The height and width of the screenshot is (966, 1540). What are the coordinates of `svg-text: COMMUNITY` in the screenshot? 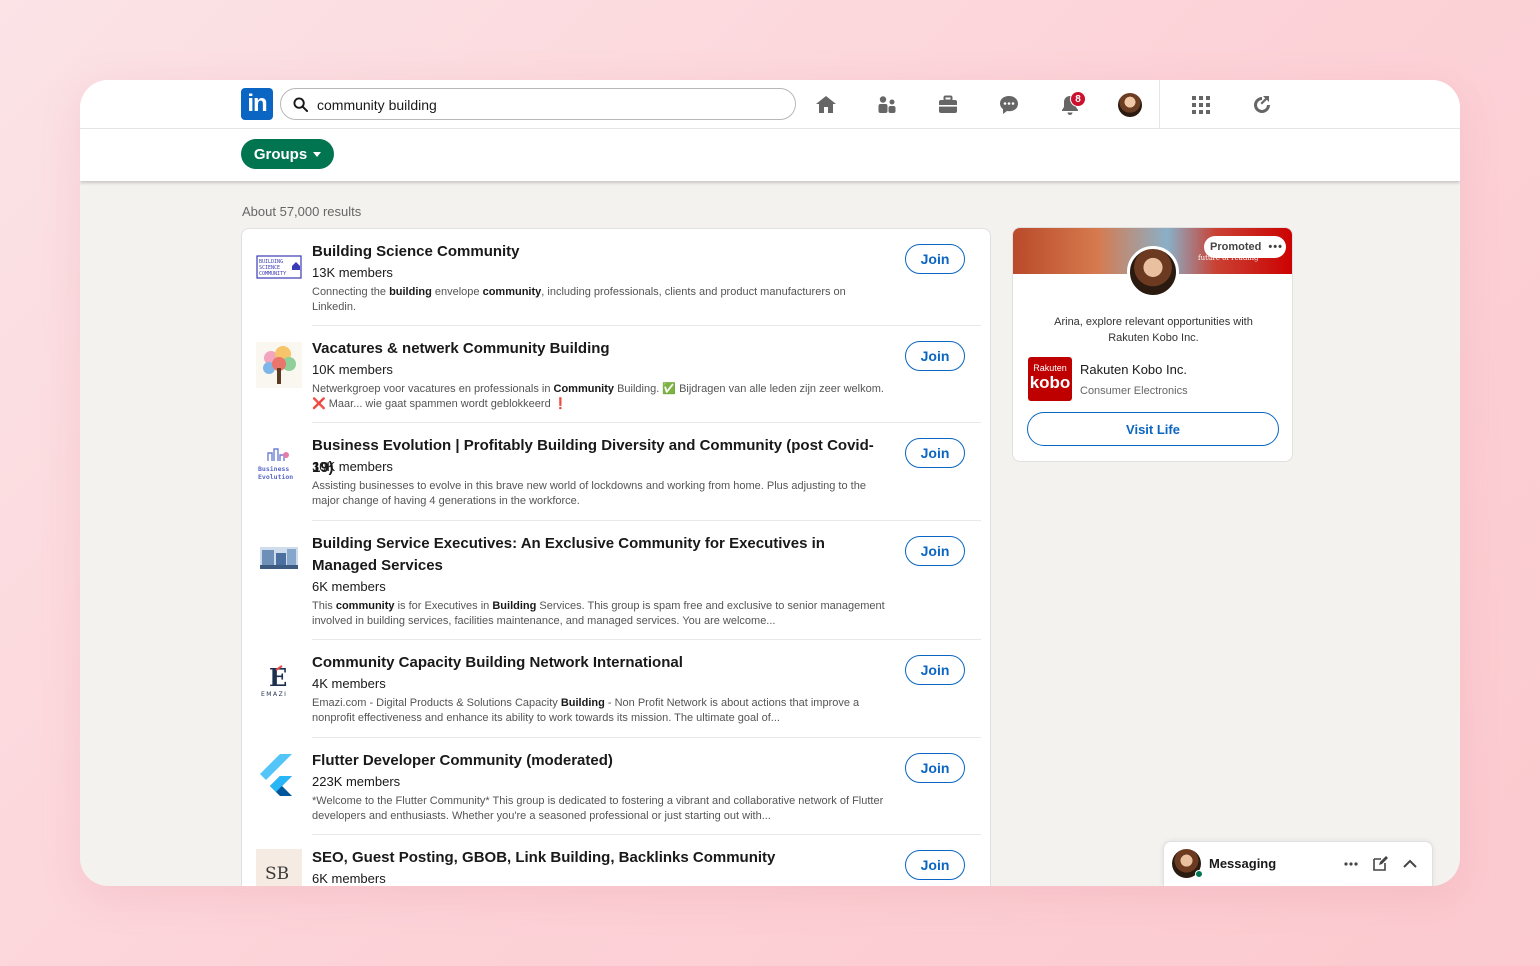 It's located at (272, 274).